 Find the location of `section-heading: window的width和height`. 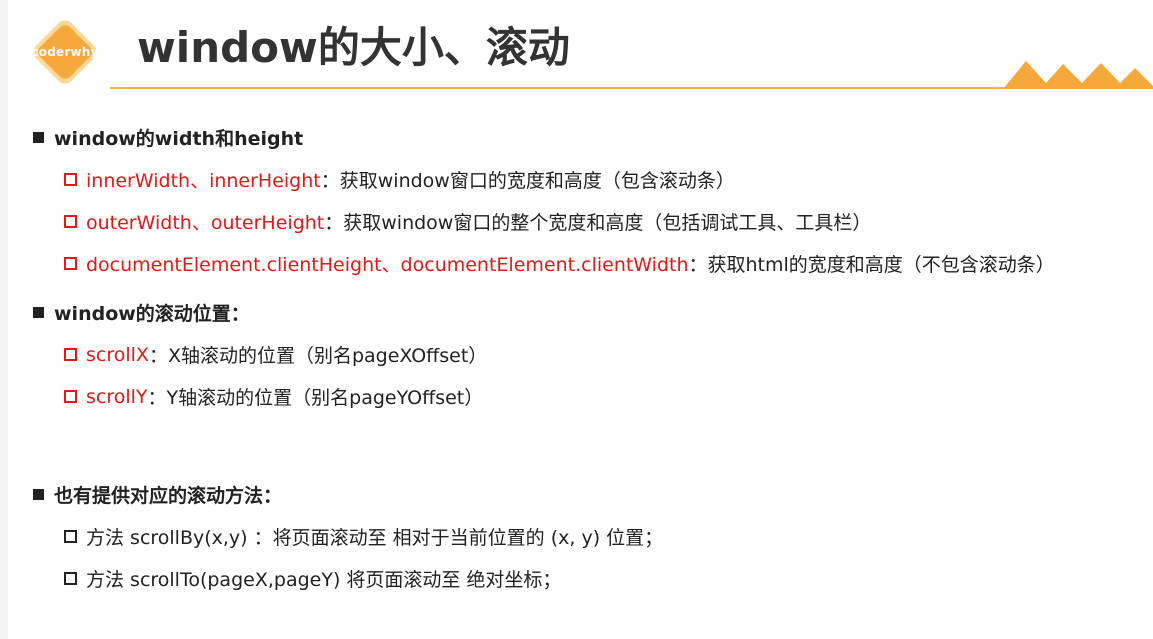

section-heading: window的width和height is located at coordinates (168, 137).